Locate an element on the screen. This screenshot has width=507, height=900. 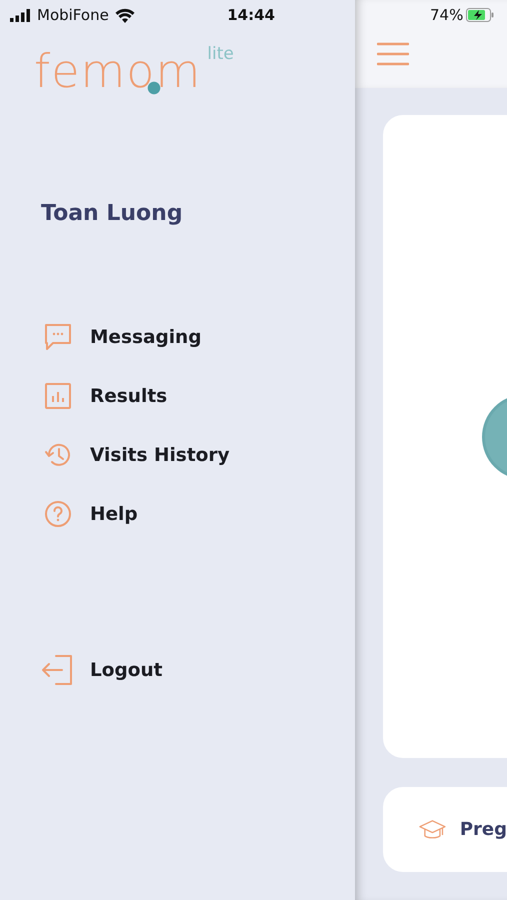
carrier-name: MobiFone is located at coordinates (73, 15).